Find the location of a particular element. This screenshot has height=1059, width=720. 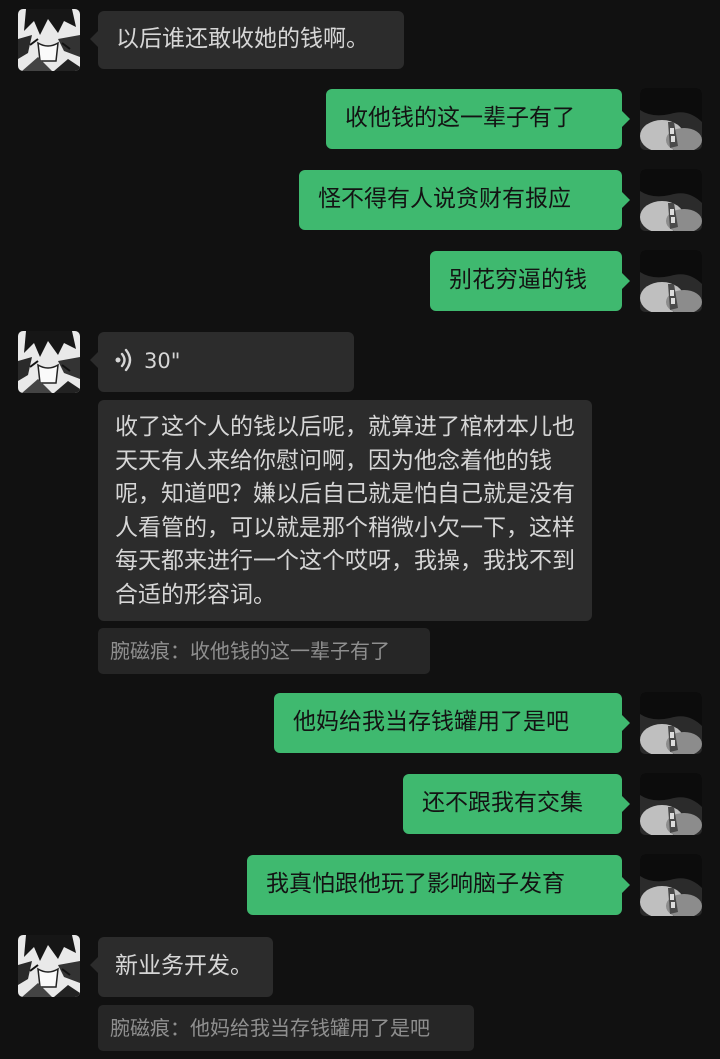

message-bubble: 新业务开发。 is located at coordinates (181, 967).